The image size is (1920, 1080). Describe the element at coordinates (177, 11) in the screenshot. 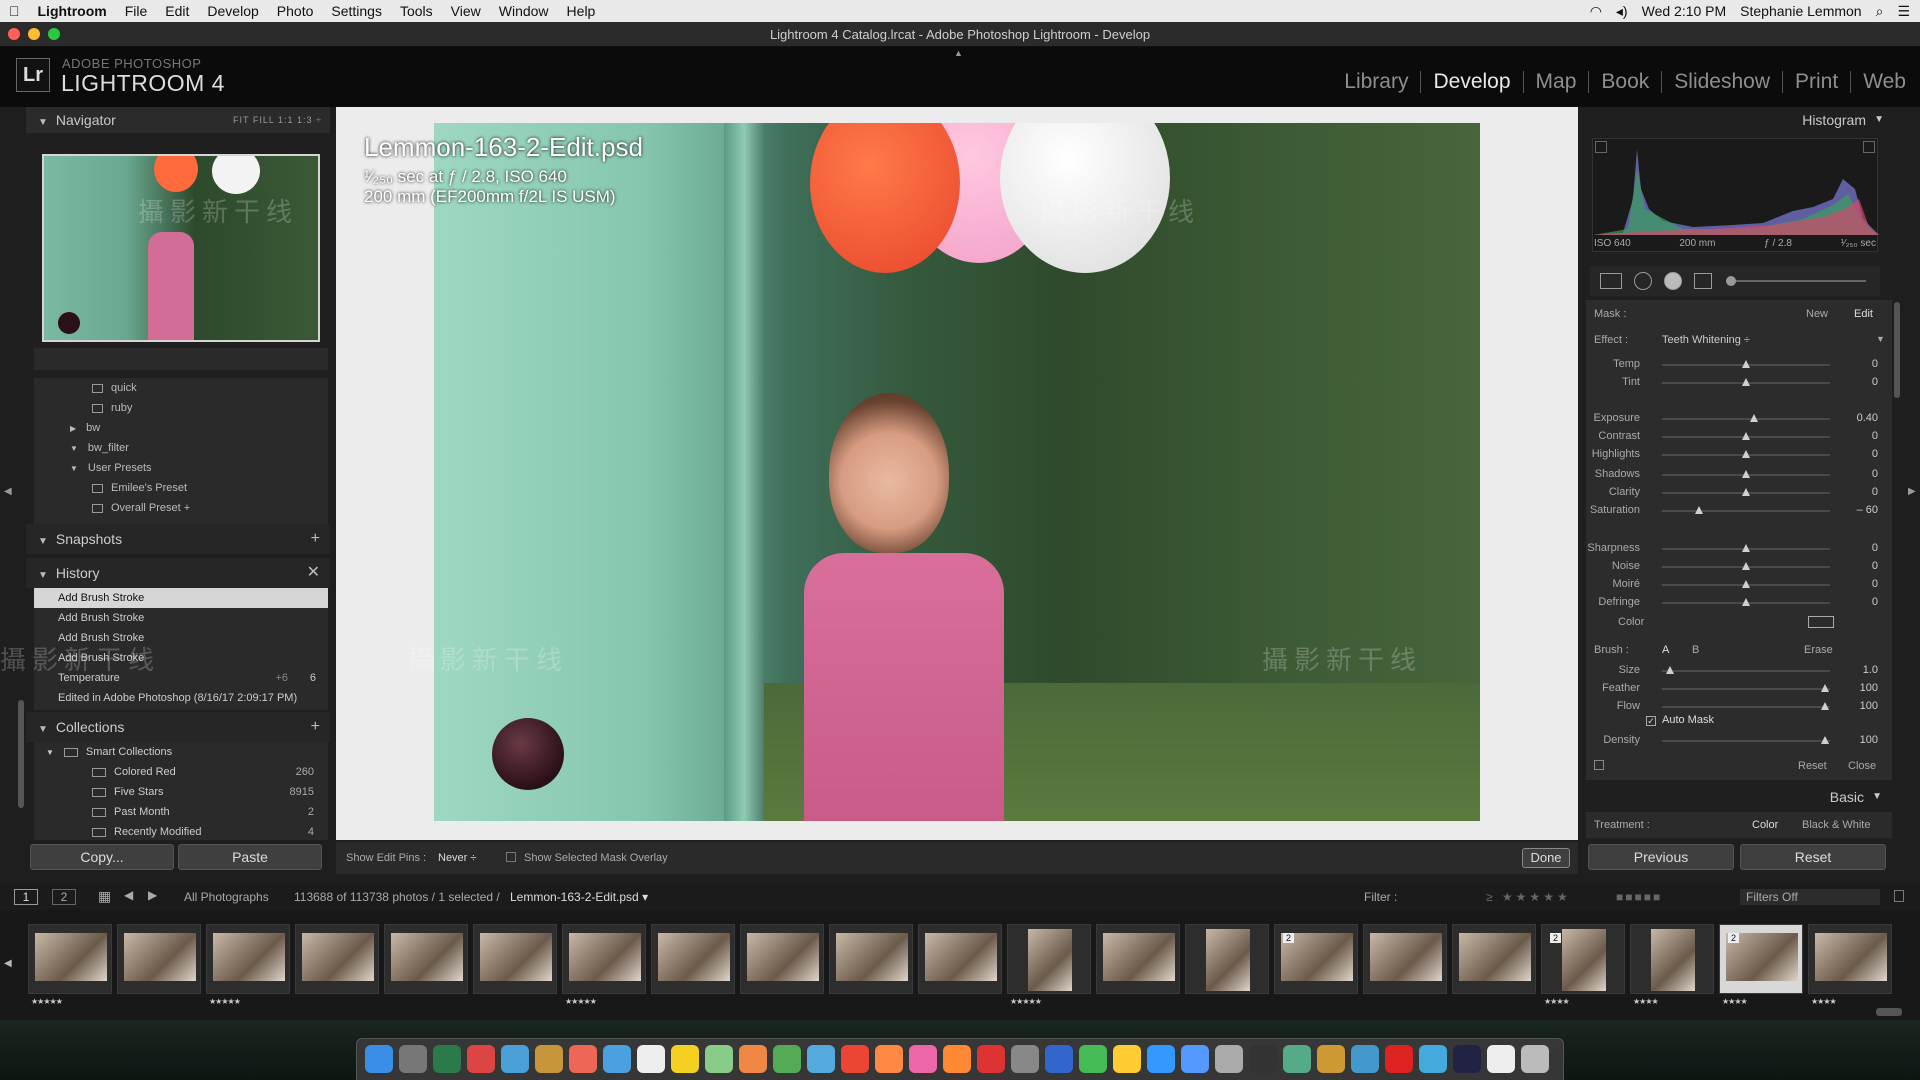

I see `menu-edit: Edit` at that location.